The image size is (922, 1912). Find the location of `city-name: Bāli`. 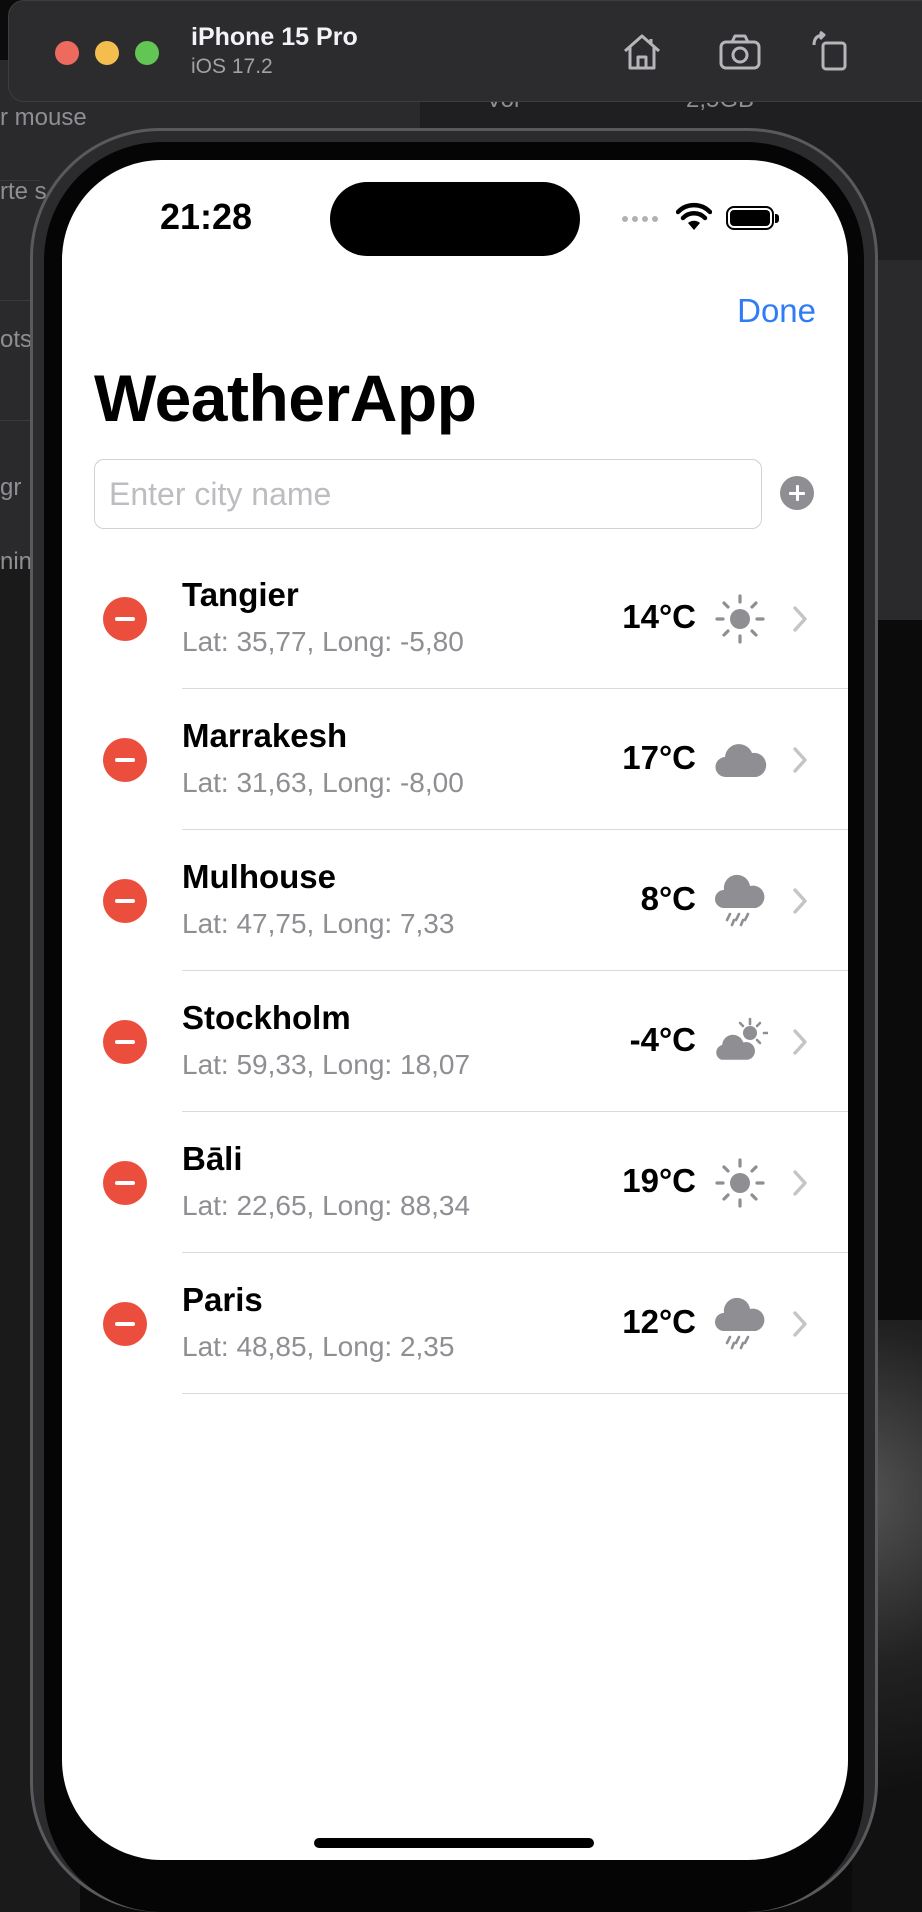

city-name: Bāli is located at coordinates (212, 1158).